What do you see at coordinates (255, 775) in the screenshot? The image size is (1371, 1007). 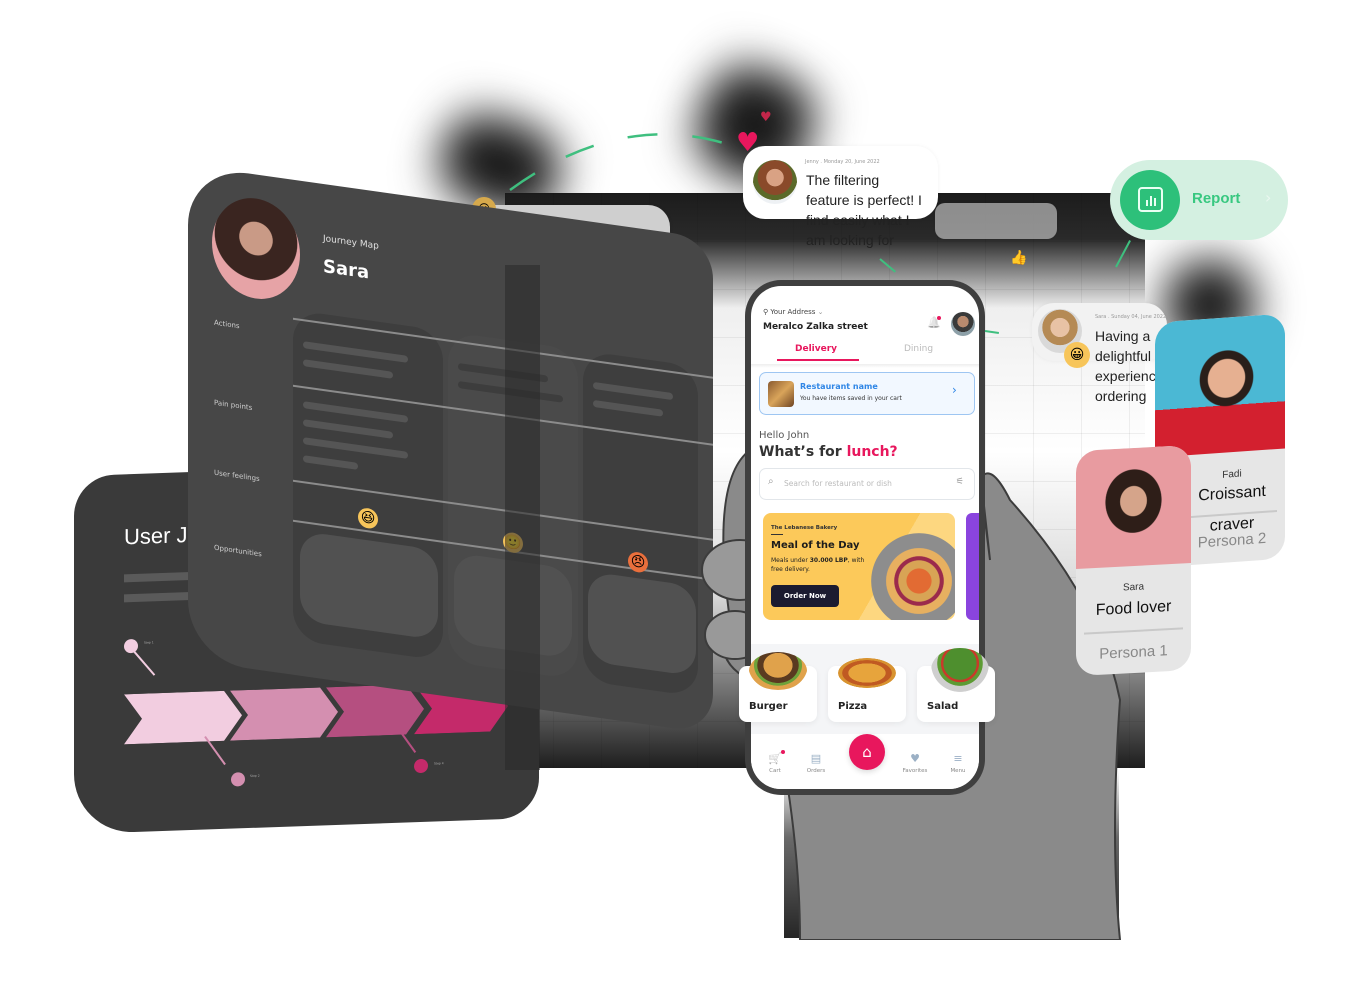 I see `step-label: Step 2` at bounding box center [255, 775].